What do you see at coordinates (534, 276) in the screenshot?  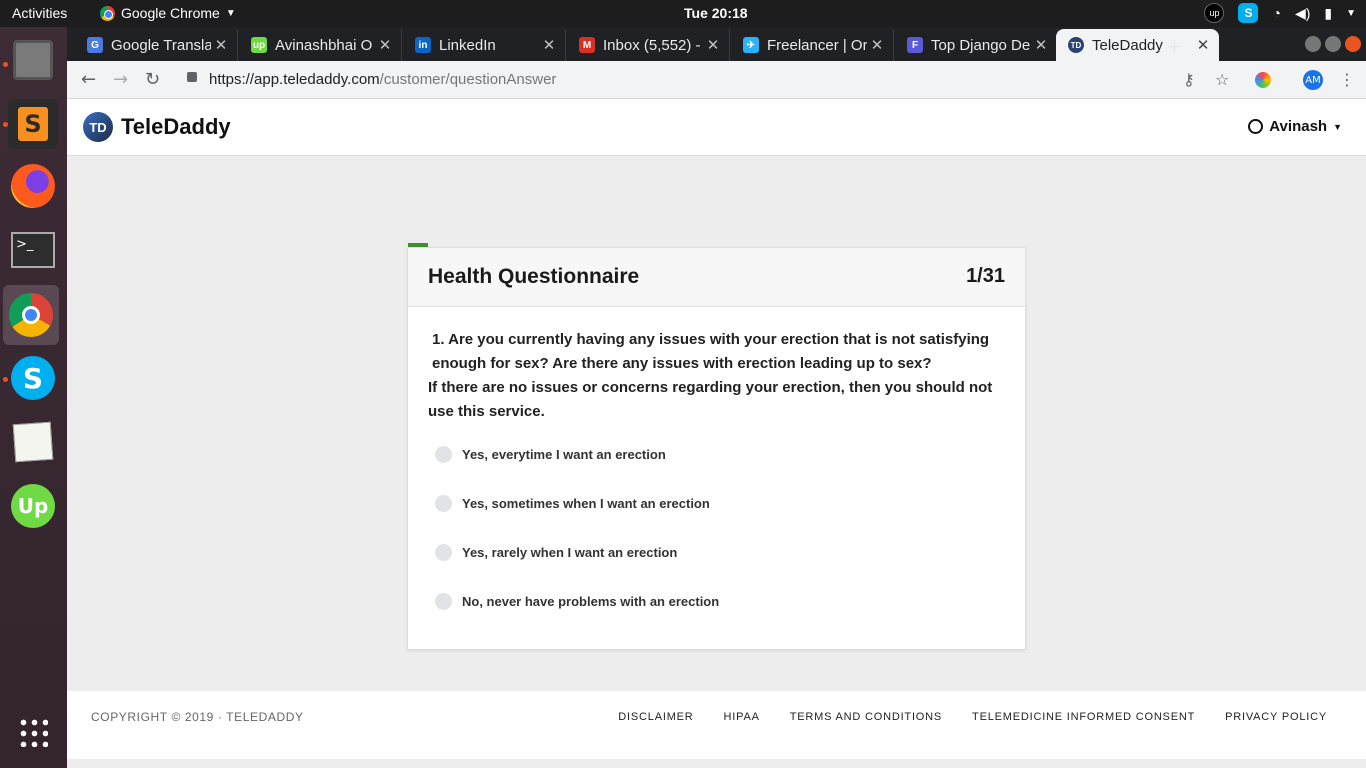 I see `card-title: Health Questionnaire` at bounding box center [534, 276].